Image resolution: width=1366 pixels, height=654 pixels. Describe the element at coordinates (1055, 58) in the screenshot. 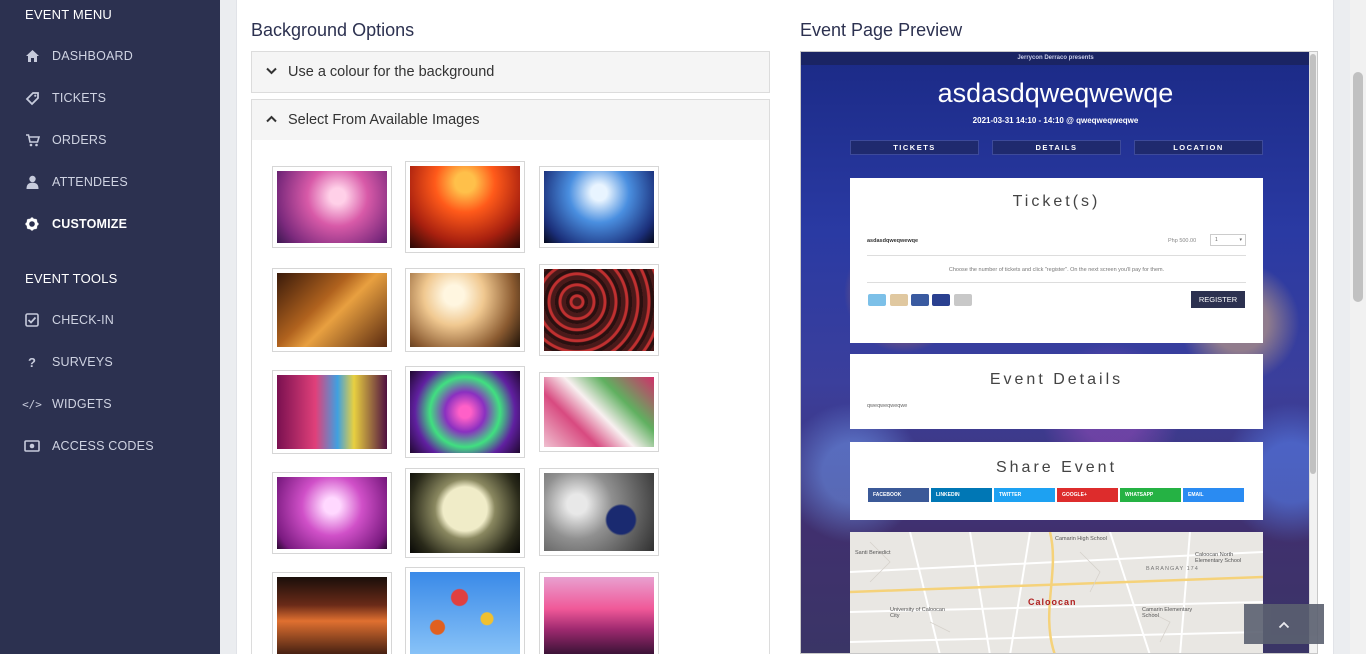

I see `presenter-bar: Jerrycon Derraco presents` at that location.